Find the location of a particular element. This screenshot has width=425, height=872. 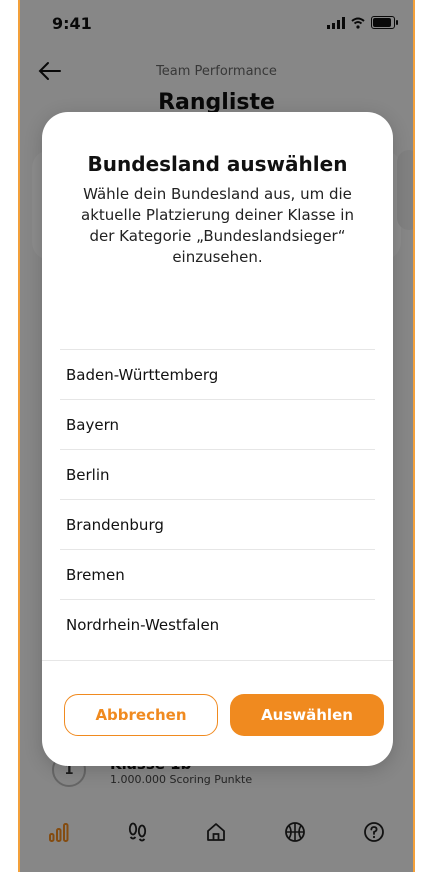

state-option: Nordrhein-Westfalen is located at coordinates (217, 624).